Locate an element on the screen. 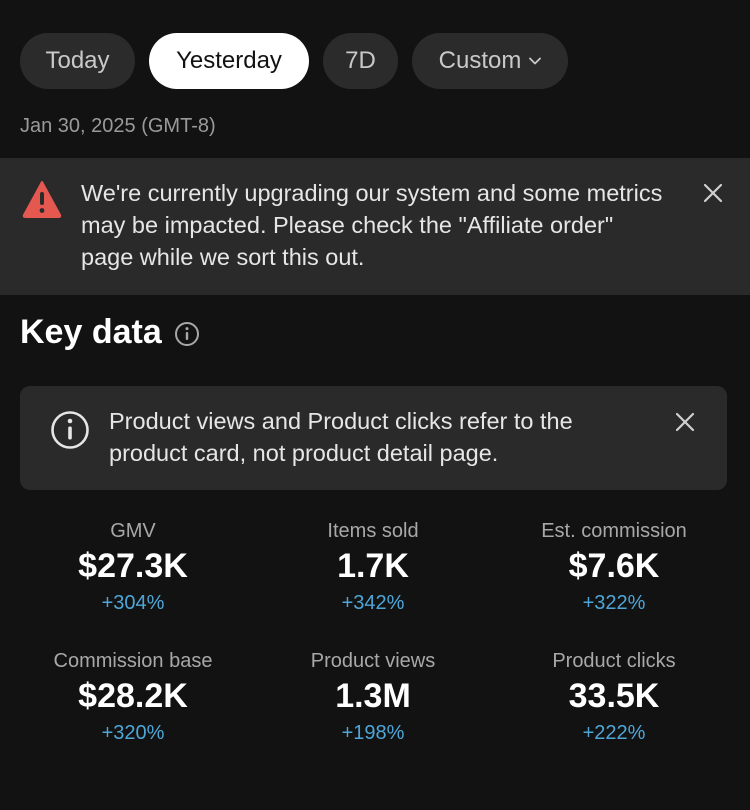 The width and height of the screenshot is (750, 810). tab-yesterday: Yesterday is located at coordinates (229, 61).